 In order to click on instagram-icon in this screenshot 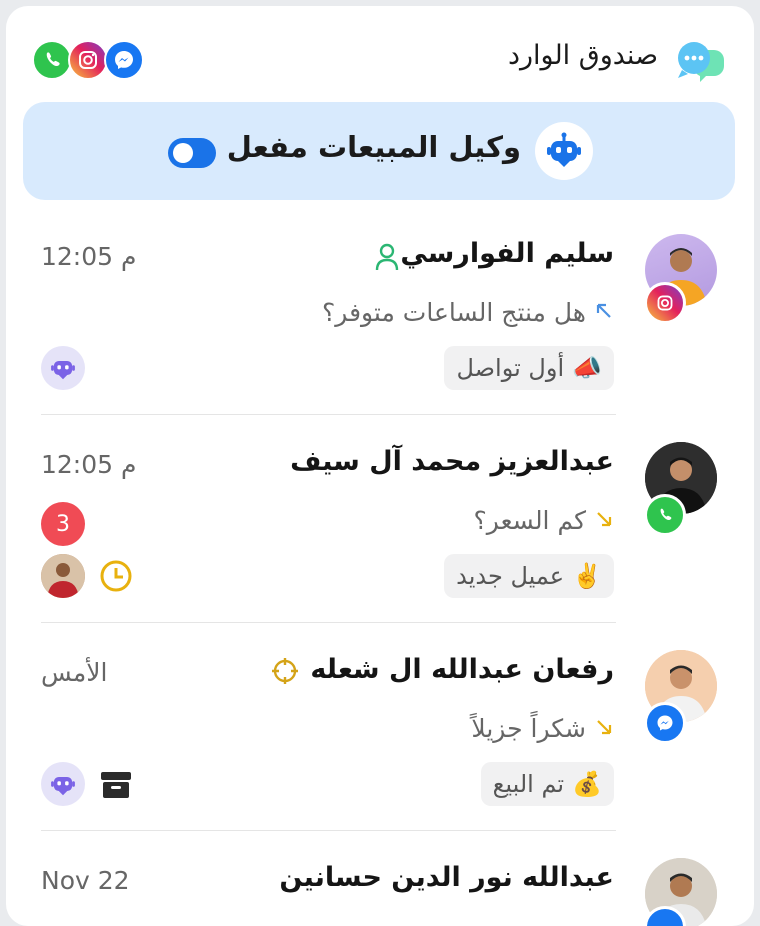, I will do `click(88, 60)`.